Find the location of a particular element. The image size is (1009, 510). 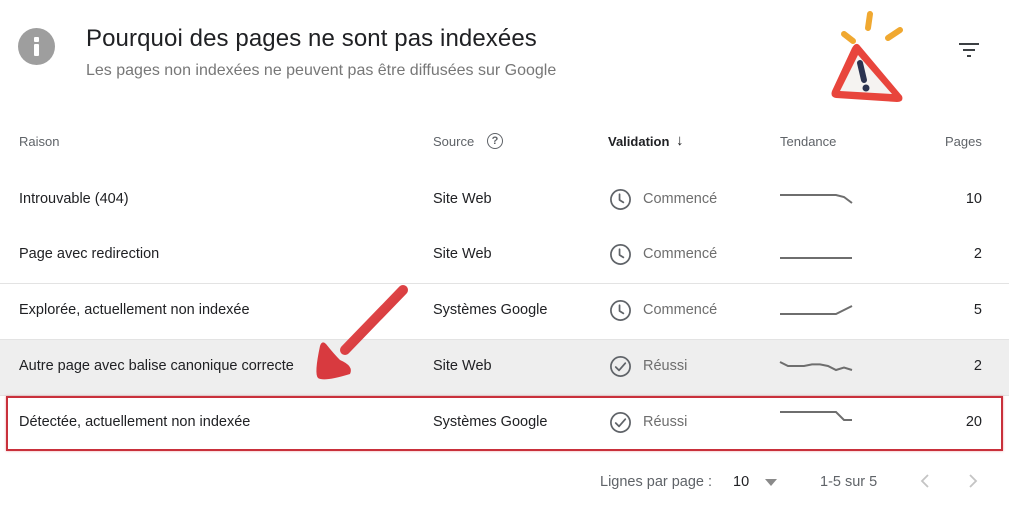

column-header-validation: Validation is located at coordinates (638, 141).